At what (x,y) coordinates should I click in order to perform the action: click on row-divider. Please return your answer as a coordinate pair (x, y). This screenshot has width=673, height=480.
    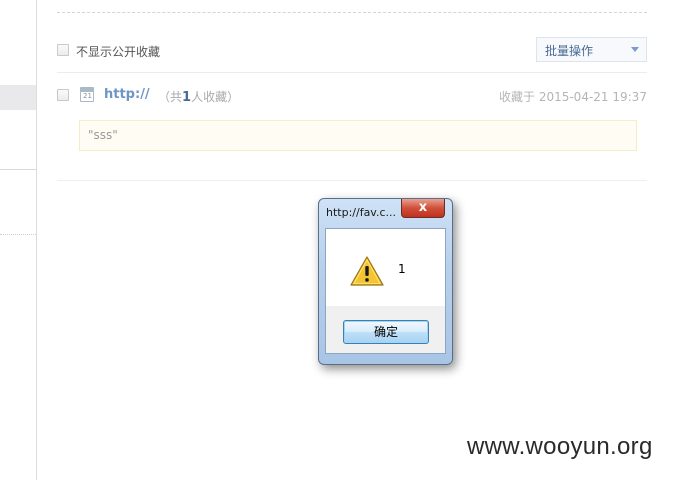
    Looking at the image, I should click on (352, 72).